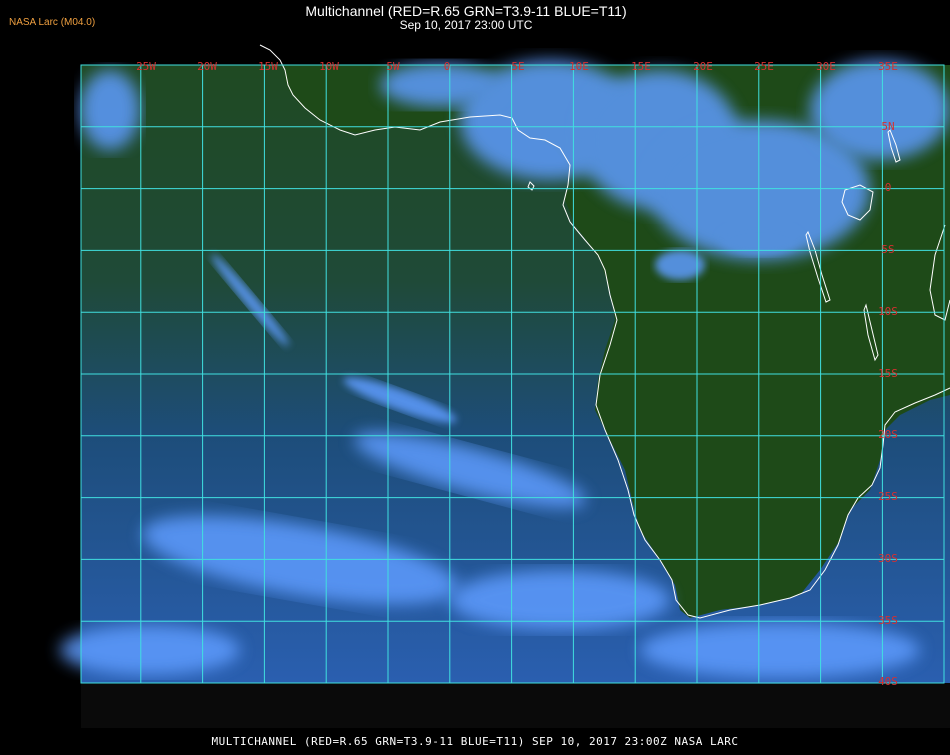 This screenshot has height=755, width=950. What do you see at coordinates (887, 249) in the screenshot?
I see `latitude-label: 5S` at bounding box center [887, 249].